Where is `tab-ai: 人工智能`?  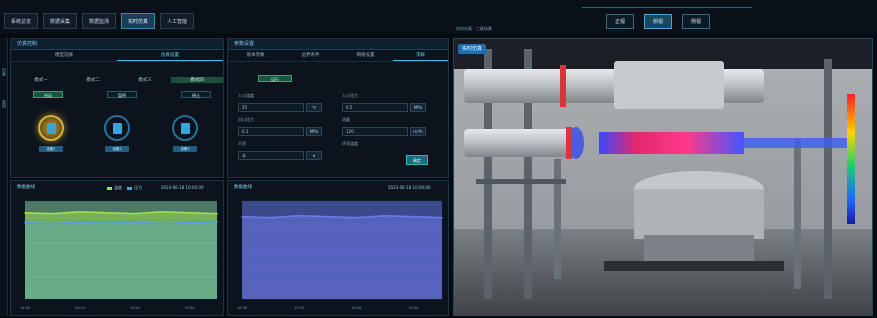
tab-ai: 人工智能 is located at coordinates (177, 21).